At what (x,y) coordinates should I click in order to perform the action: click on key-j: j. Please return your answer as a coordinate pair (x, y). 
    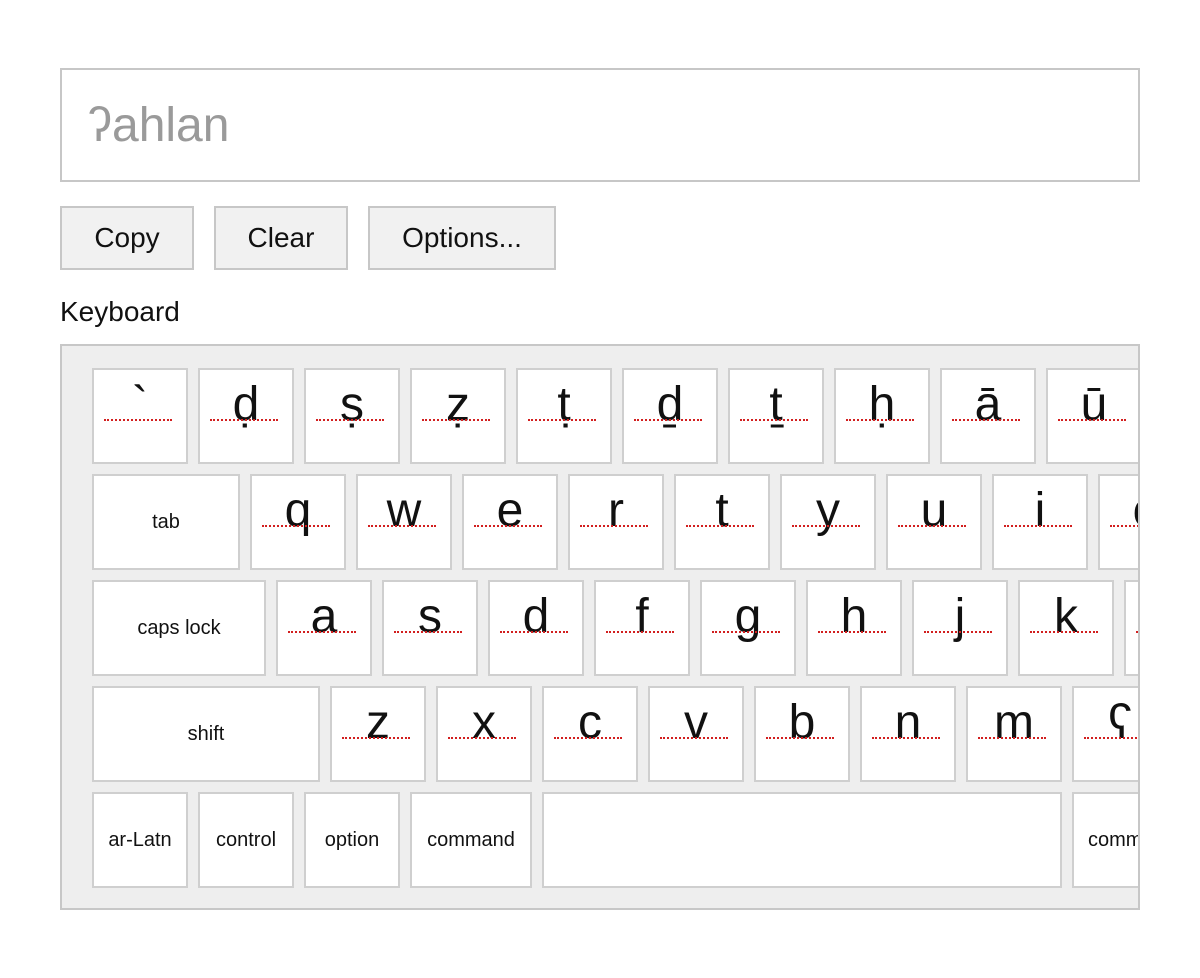
    Looking at the image, I should click on (960, 628).